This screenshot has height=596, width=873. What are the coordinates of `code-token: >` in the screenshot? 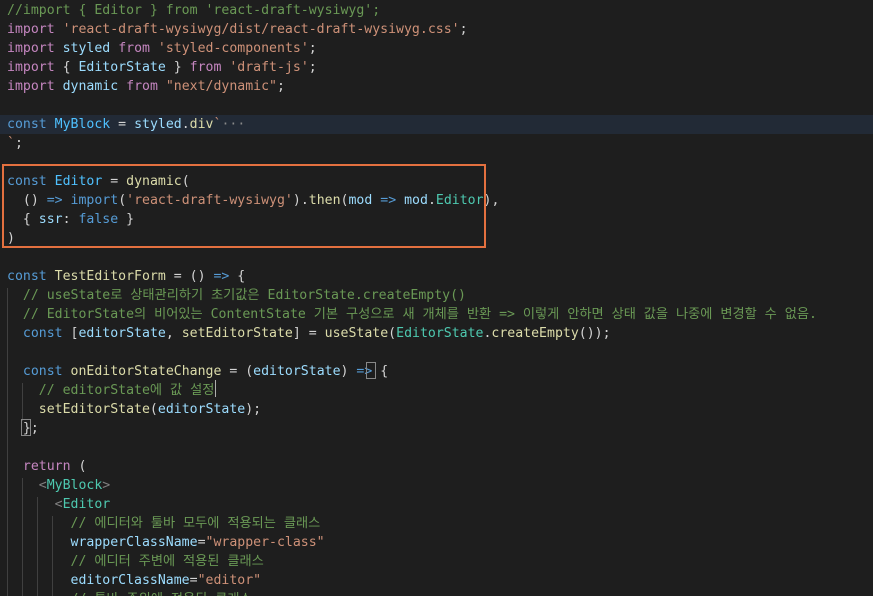 It's located at (106, 485).